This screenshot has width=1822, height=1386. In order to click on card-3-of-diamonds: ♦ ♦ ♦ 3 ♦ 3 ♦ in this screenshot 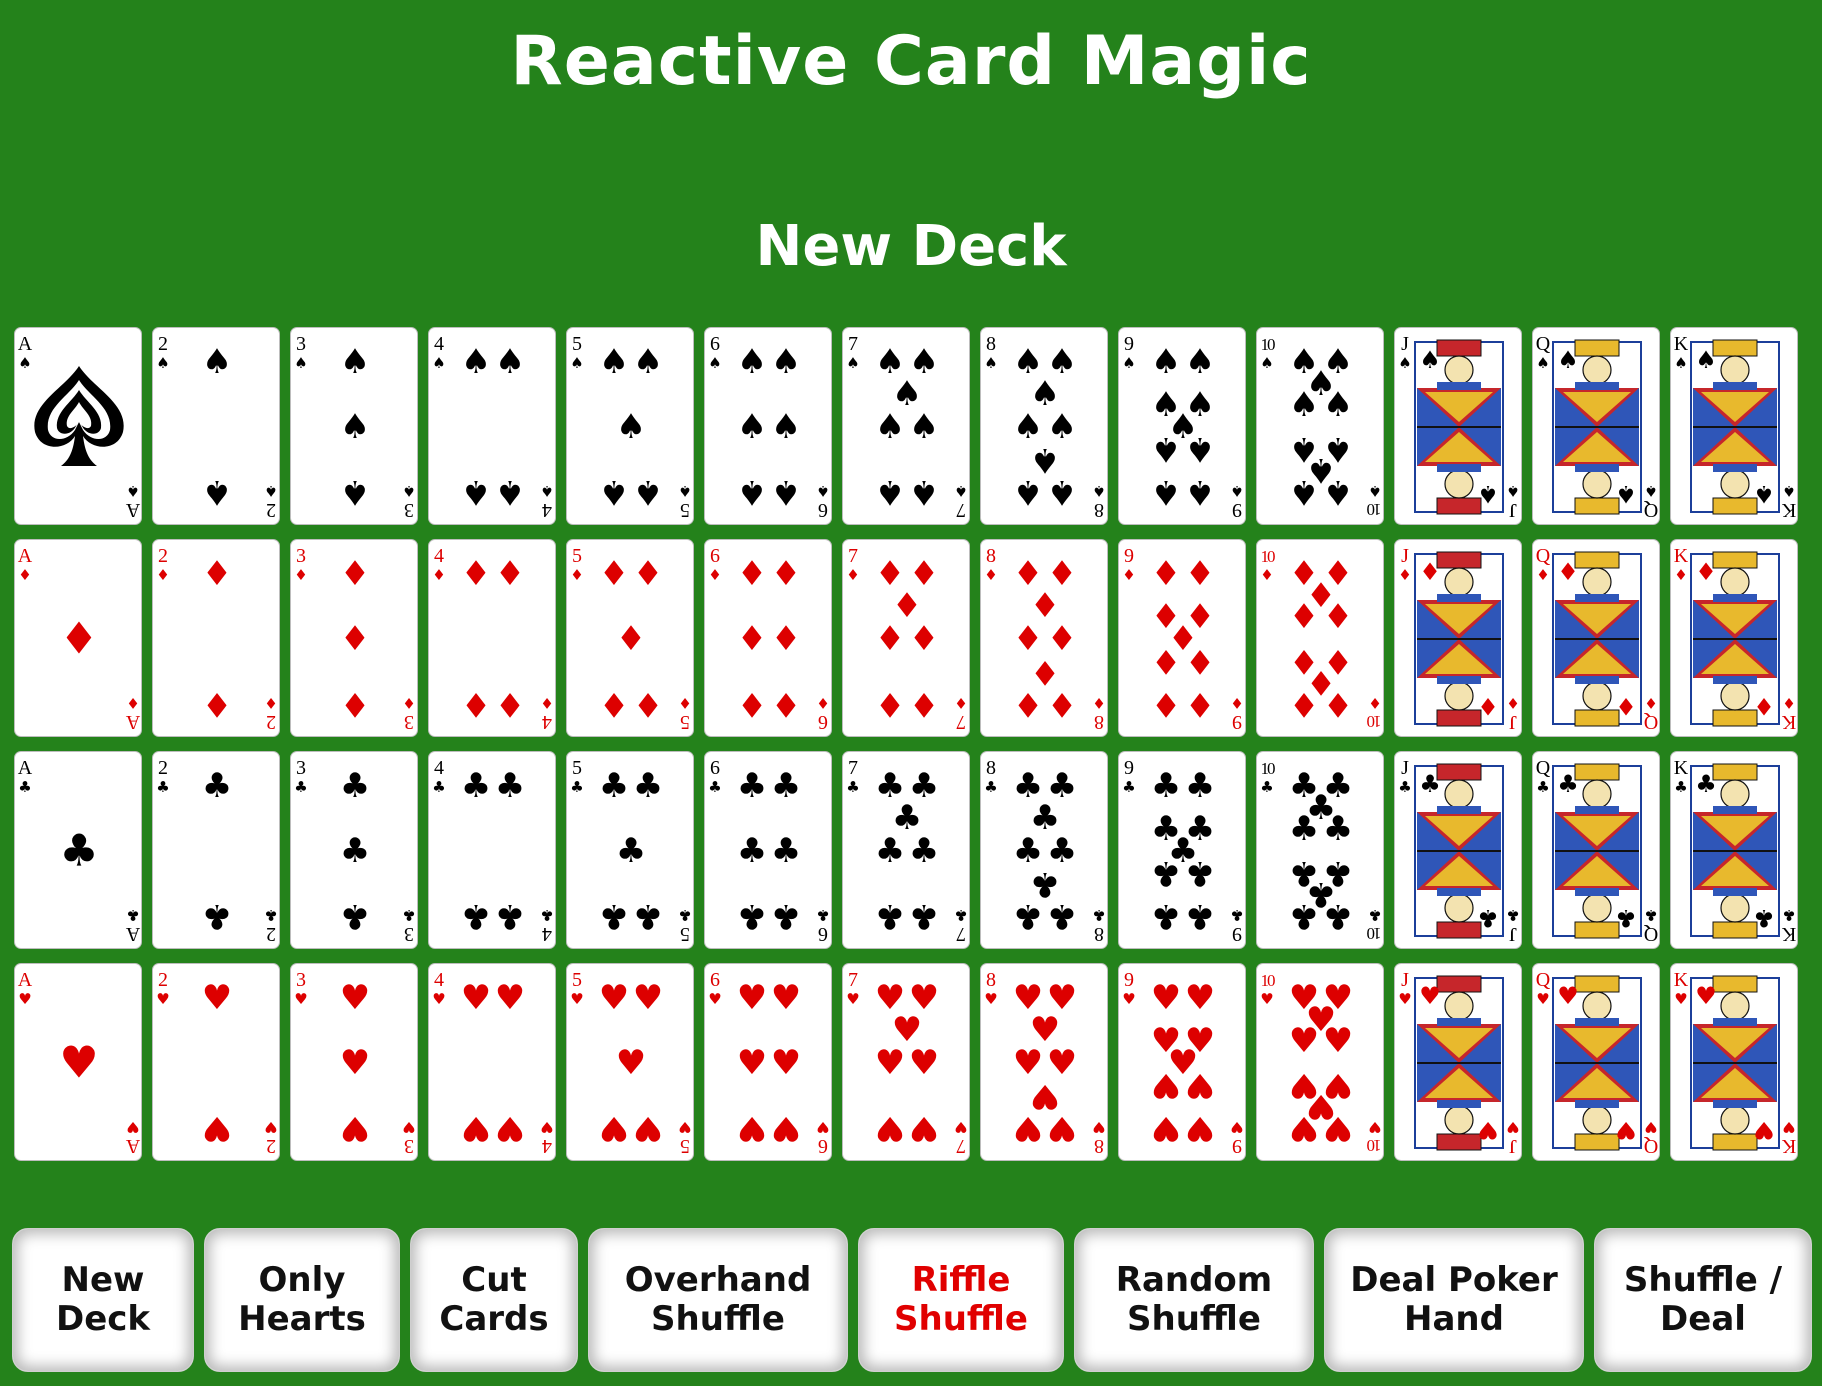, I will do `click(354, 638)`.